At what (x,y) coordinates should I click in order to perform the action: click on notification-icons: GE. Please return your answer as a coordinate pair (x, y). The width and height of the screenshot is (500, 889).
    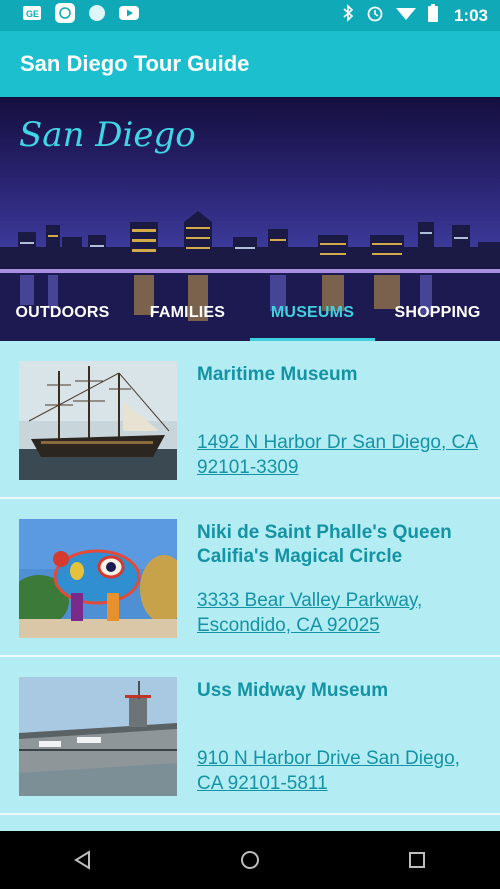
    Looking at the image, I should click on (81, 15).